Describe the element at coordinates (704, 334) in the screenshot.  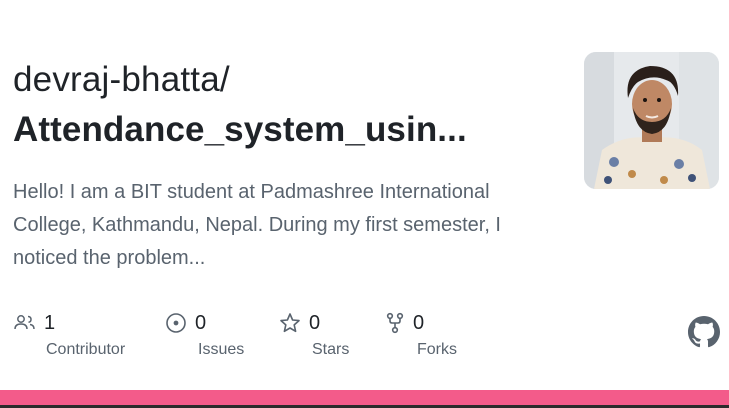
I see `github-icon` at that location.